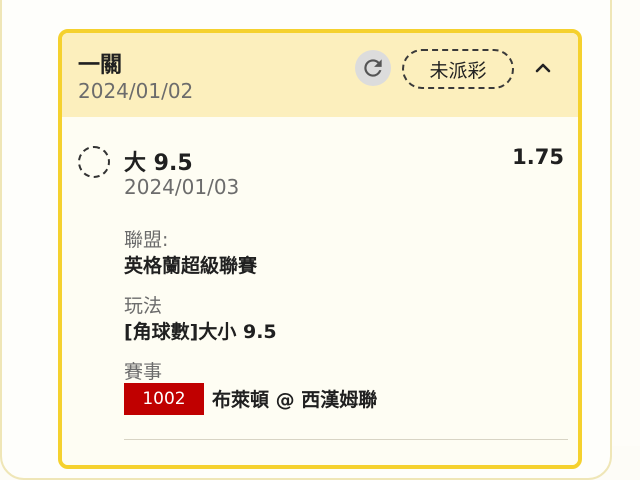  What do you see at coordinates (191, 266) in the screenshot?
I see `league-value: 英格蘭超級聯賽` at bounding box center [191, 266].